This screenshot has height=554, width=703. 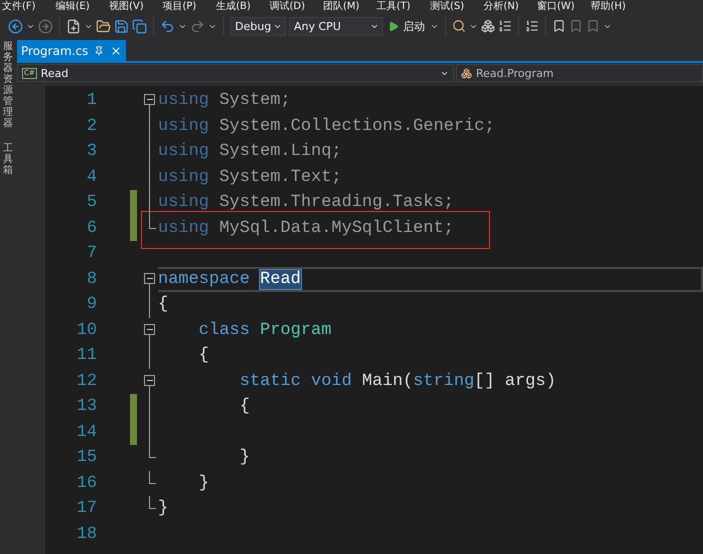 I want to click on code-text: Main(, so click(x=388, y=381).